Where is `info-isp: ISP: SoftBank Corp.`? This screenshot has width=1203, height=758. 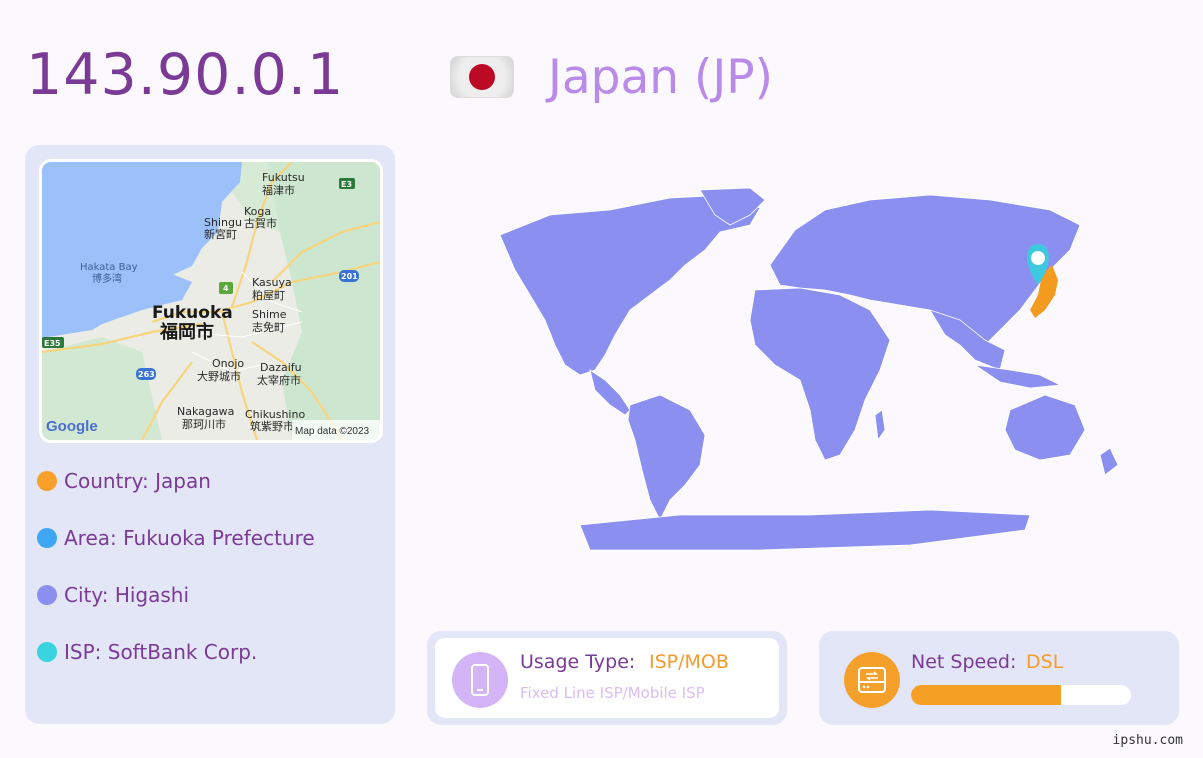 info-isp: ISP: SoftBank Corp. is located at coordinates (147, 652).